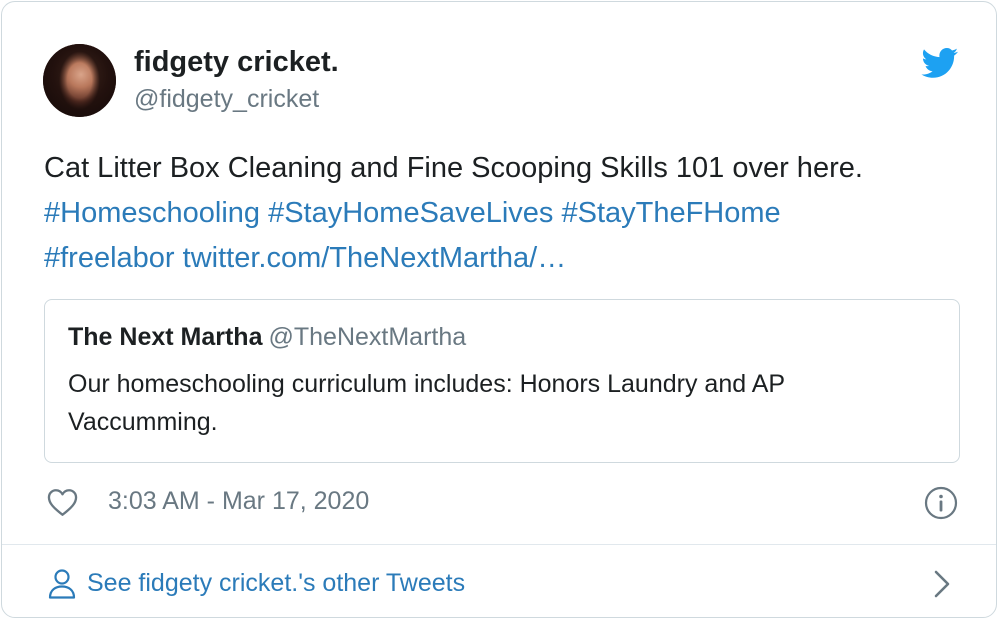 Image resolution: width=1000 pixels, height=621 pixels. Describe the element at coordinates (226, 99) in the screenshot. I see `author-handle: @fidgety_cricket` at that location.